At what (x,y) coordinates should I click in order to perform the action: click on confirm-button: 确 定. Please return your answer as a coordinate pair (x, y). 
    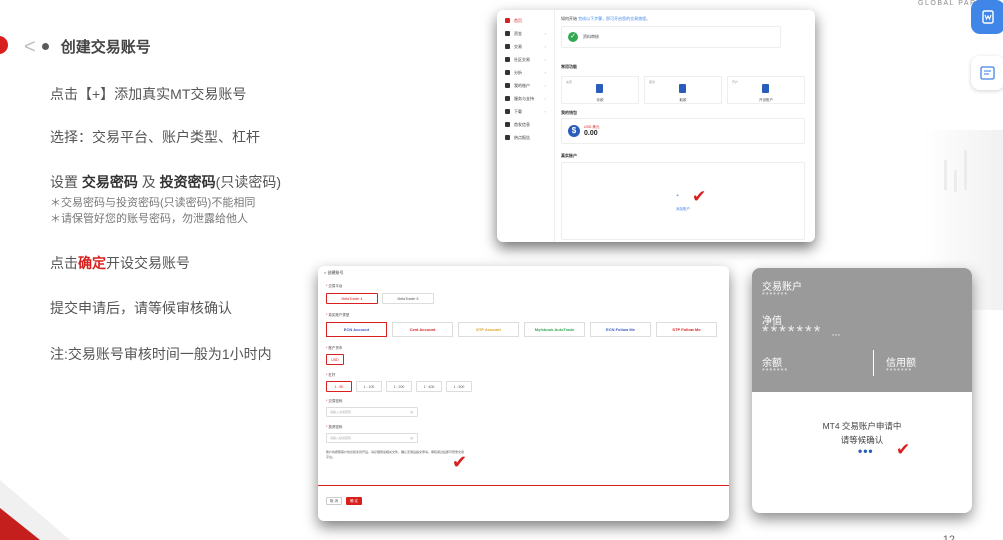
    Looking at the image, I should click on (354, 501).